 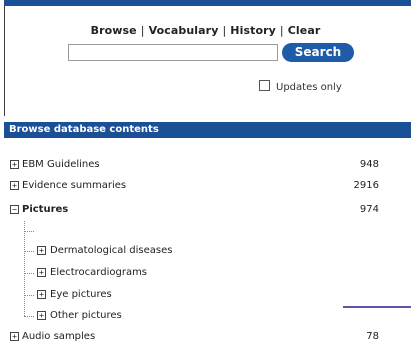 What do you see at coordinates (98, 272) in the screenshot?
I see `sub-item-label: Electrocardiograms` at bounding box center [98, 272].